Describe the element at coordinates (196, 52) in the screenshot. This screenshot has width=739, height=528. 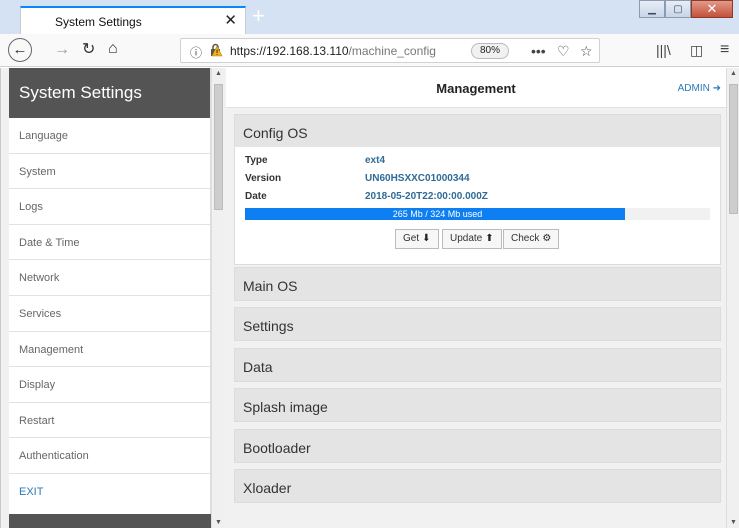
I see `info-icon: ⓘ` at that location.